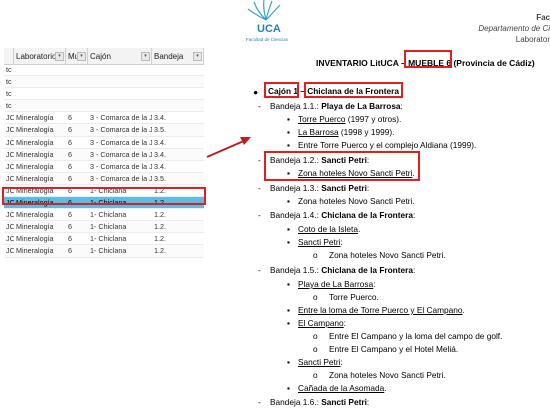 The image size is (550, 409). What do you see at coordinates (337, 284) in the screenshot?
I see `b15-item-1: Playa de La Barrosa:` at bounding box center [337, 284].